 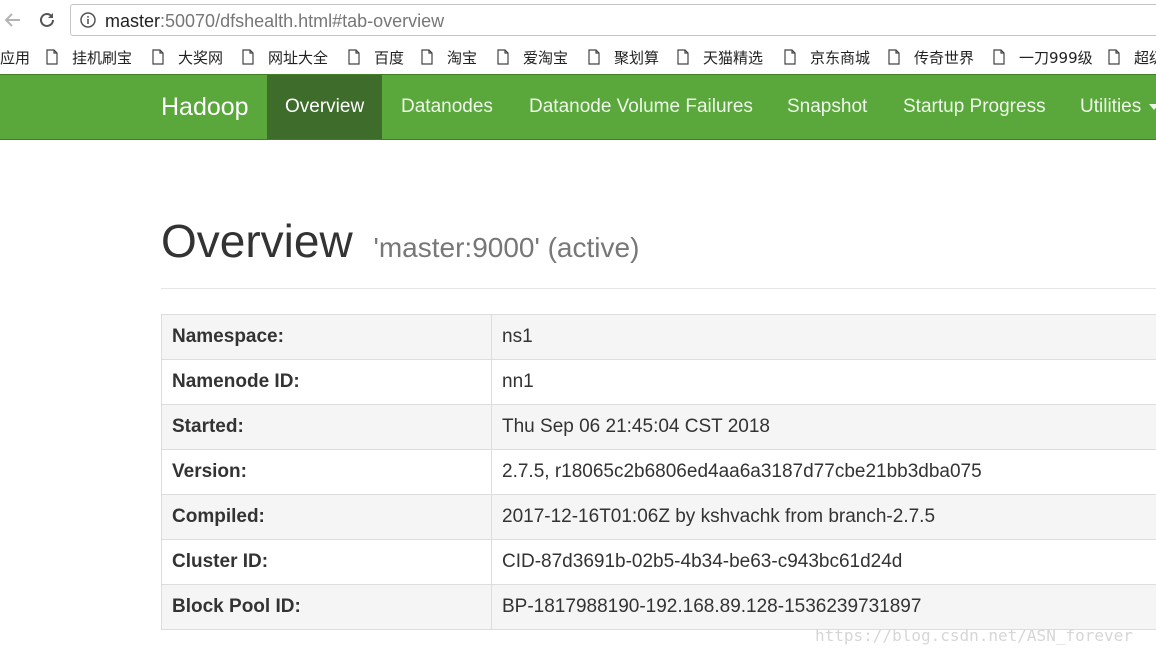 I want to click on table-row: Namenode ID: nn1, so click(x=658, y=382).